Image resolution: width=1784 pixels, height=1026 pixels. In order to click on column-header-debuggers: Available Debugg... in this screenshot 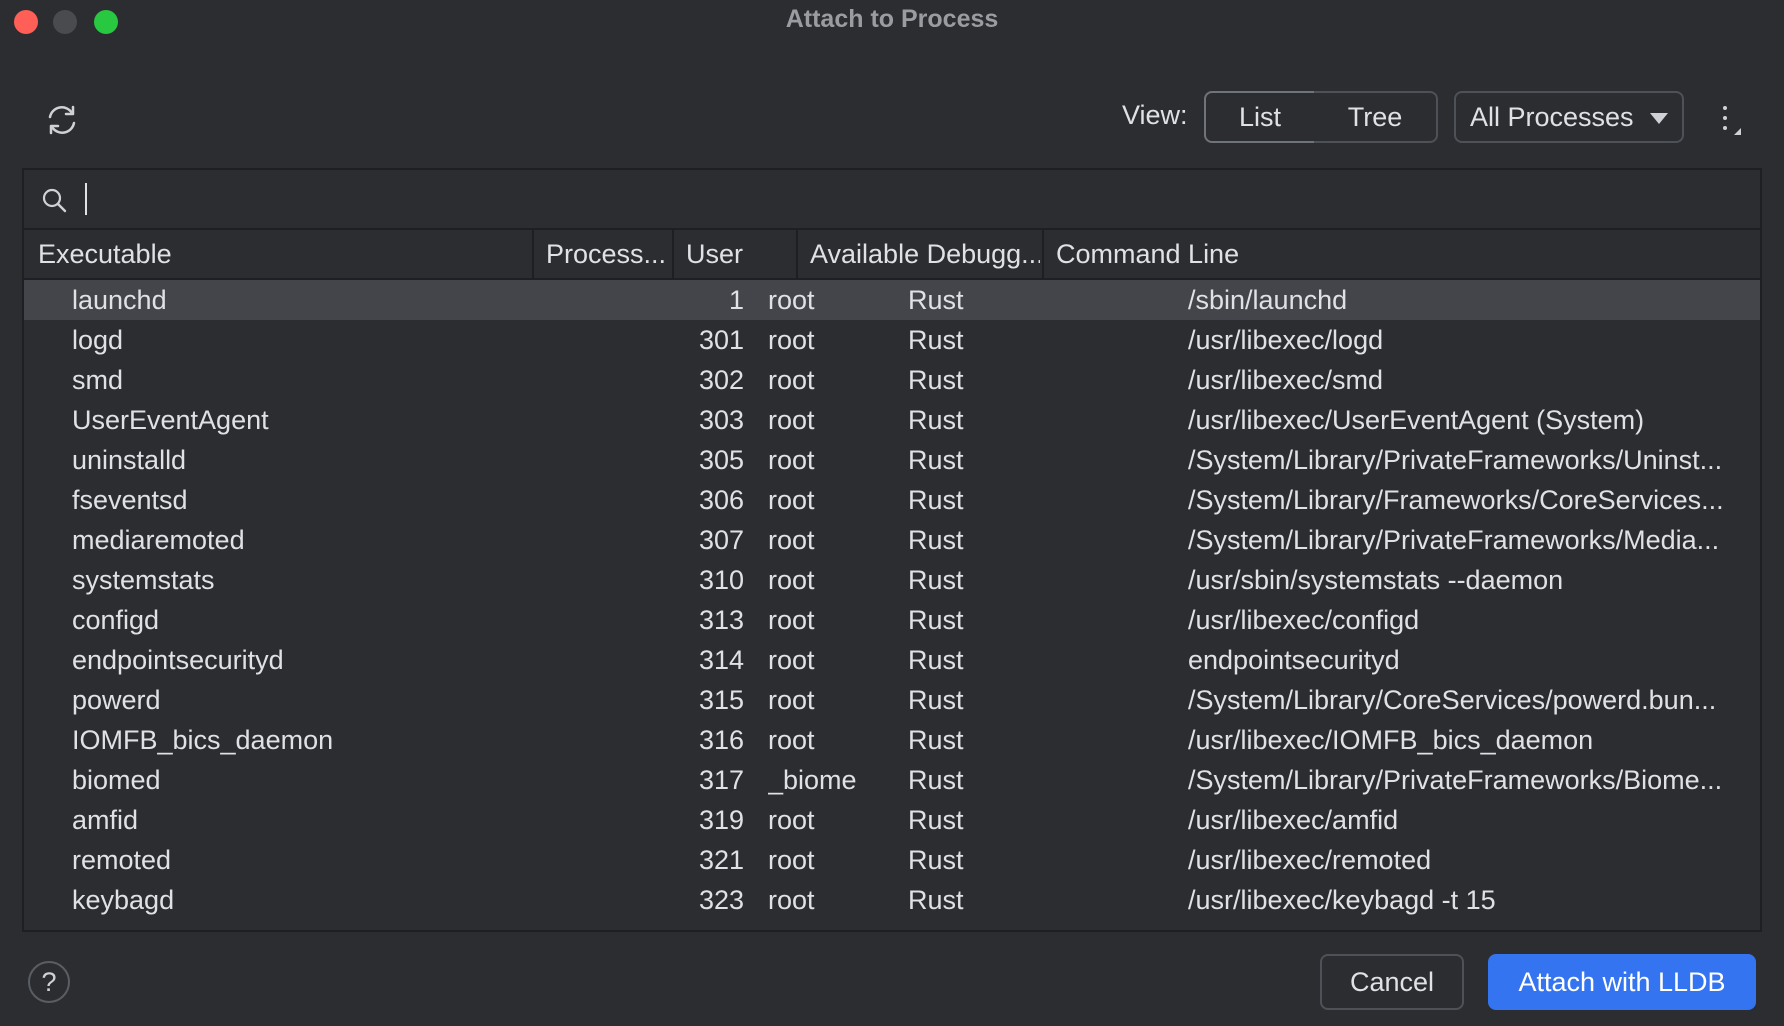, I will do `click(925, 254)`.